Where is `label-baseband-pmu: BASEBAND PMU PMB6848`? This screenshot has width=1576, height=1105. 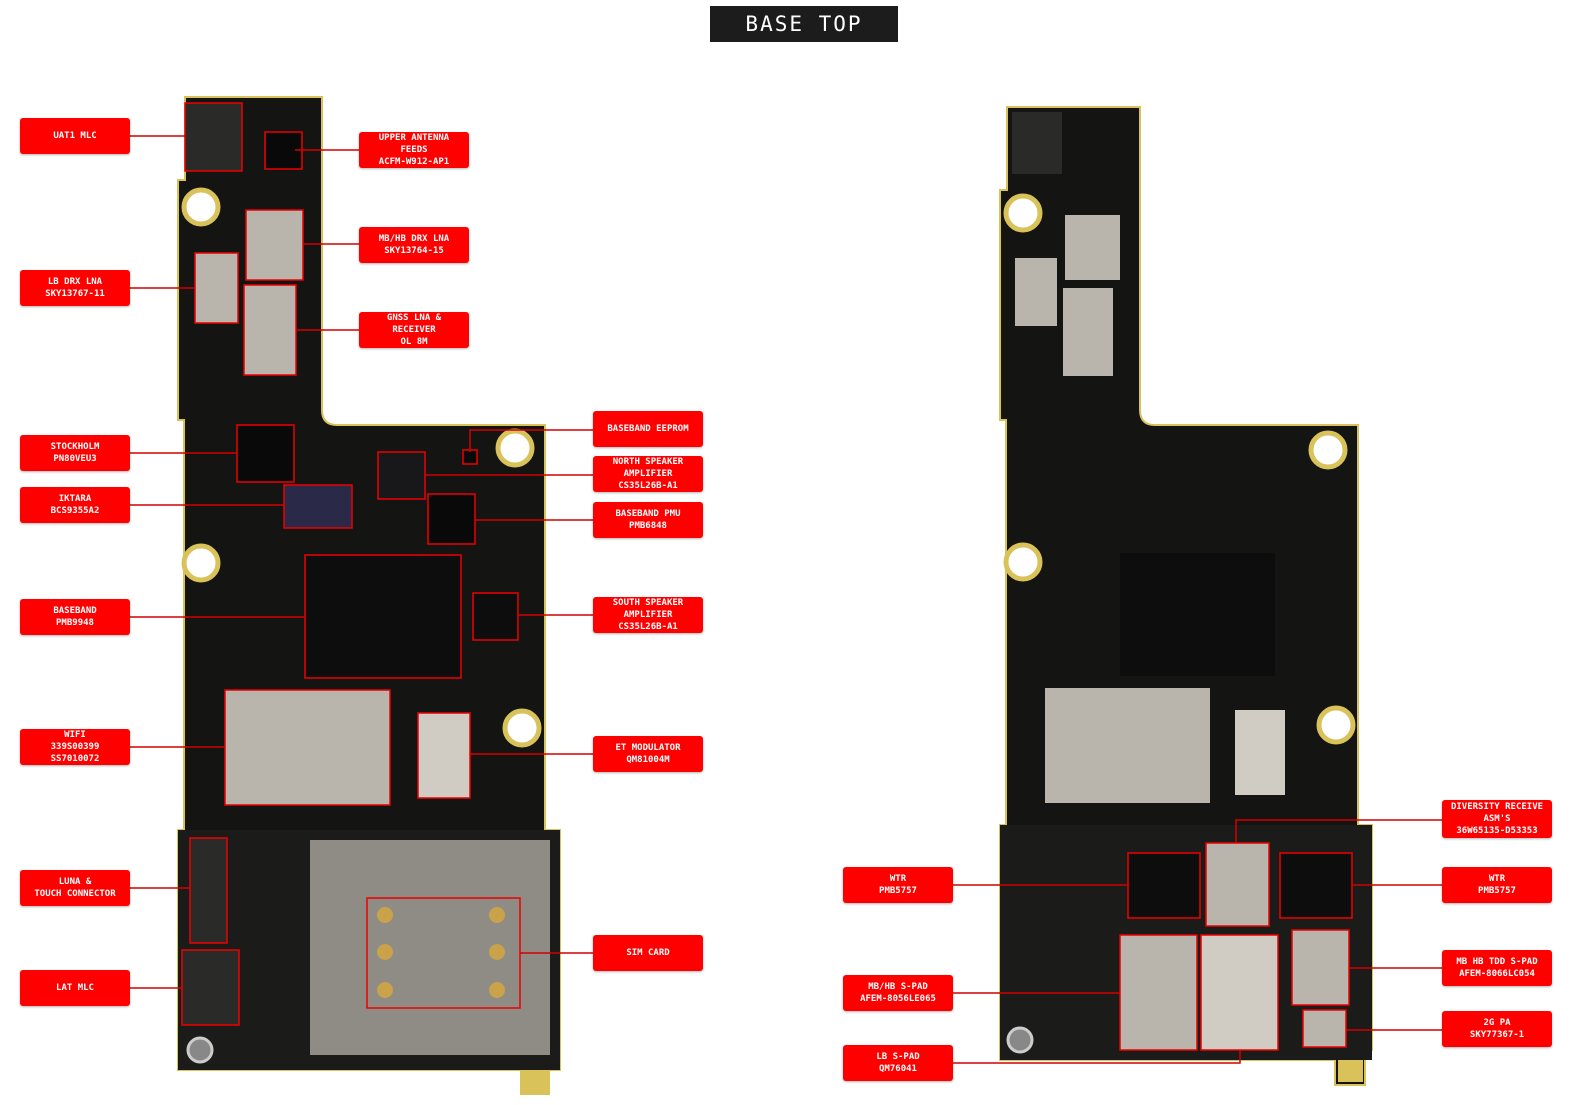
label-baseband-pmu: BASEBAND PMU PMB6848 is located at coordinates (648, 520).